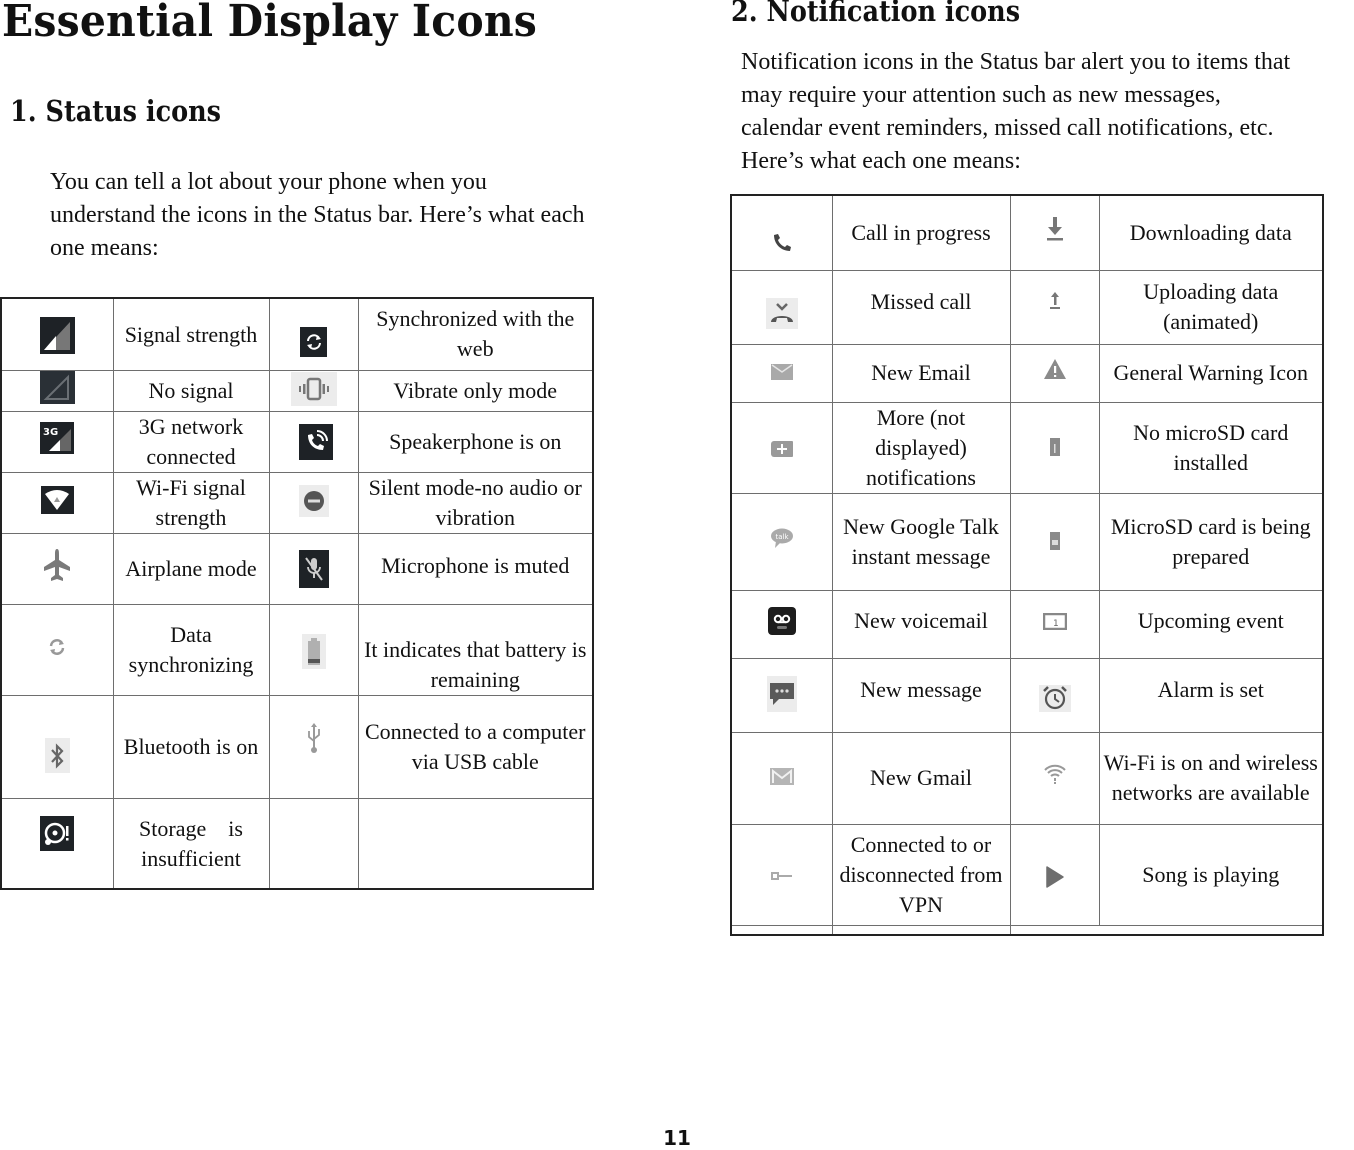 Image resolution: width=1354 pixels, height=1150 pixels. I want to click on empty-cell, so click(1166, 929).